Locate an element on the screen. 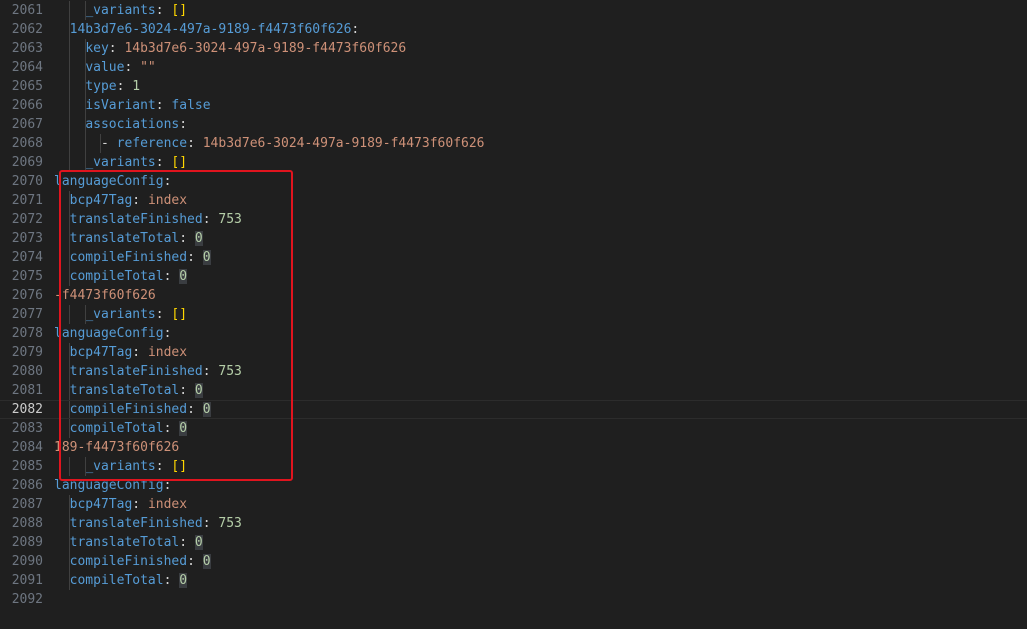 The width and height of the screenshot is (1027, 629). line-number: 2068 is located at coordinates (27, 143).